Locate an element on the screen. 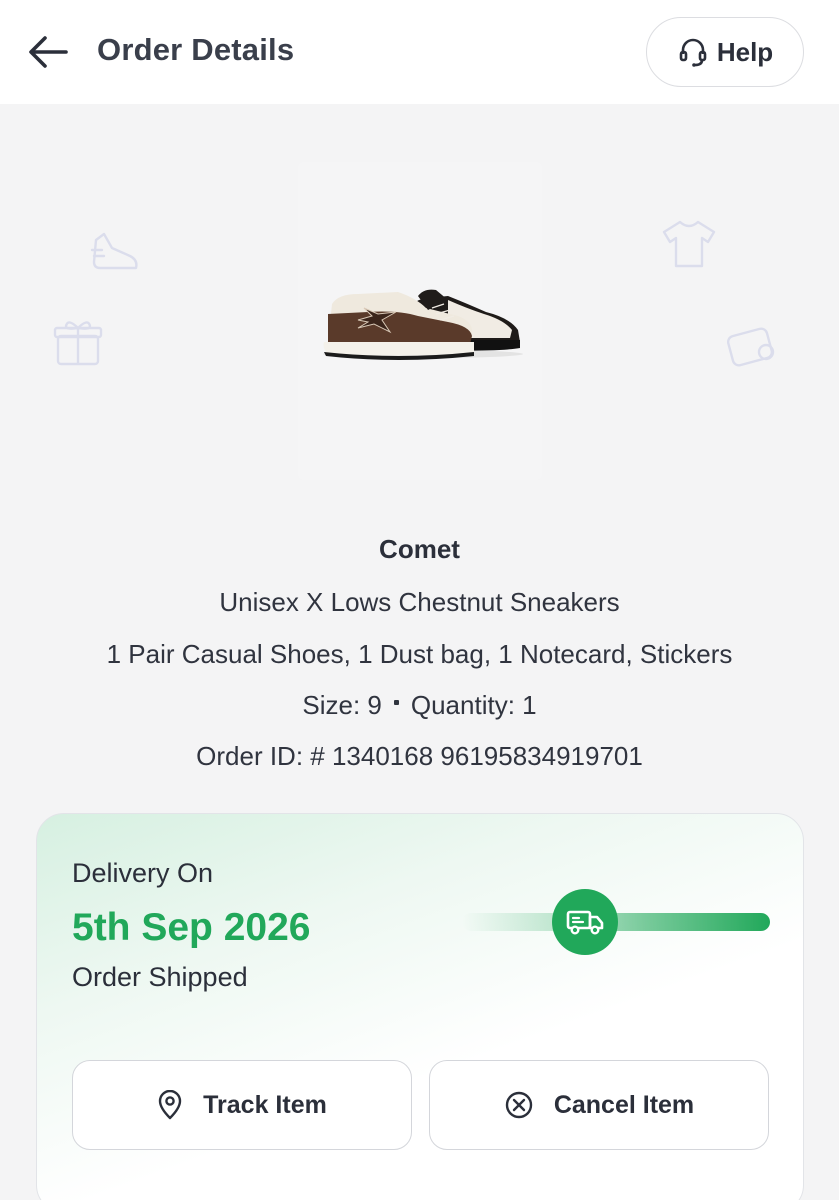  truck-icon is located at coordinates (585, 922).